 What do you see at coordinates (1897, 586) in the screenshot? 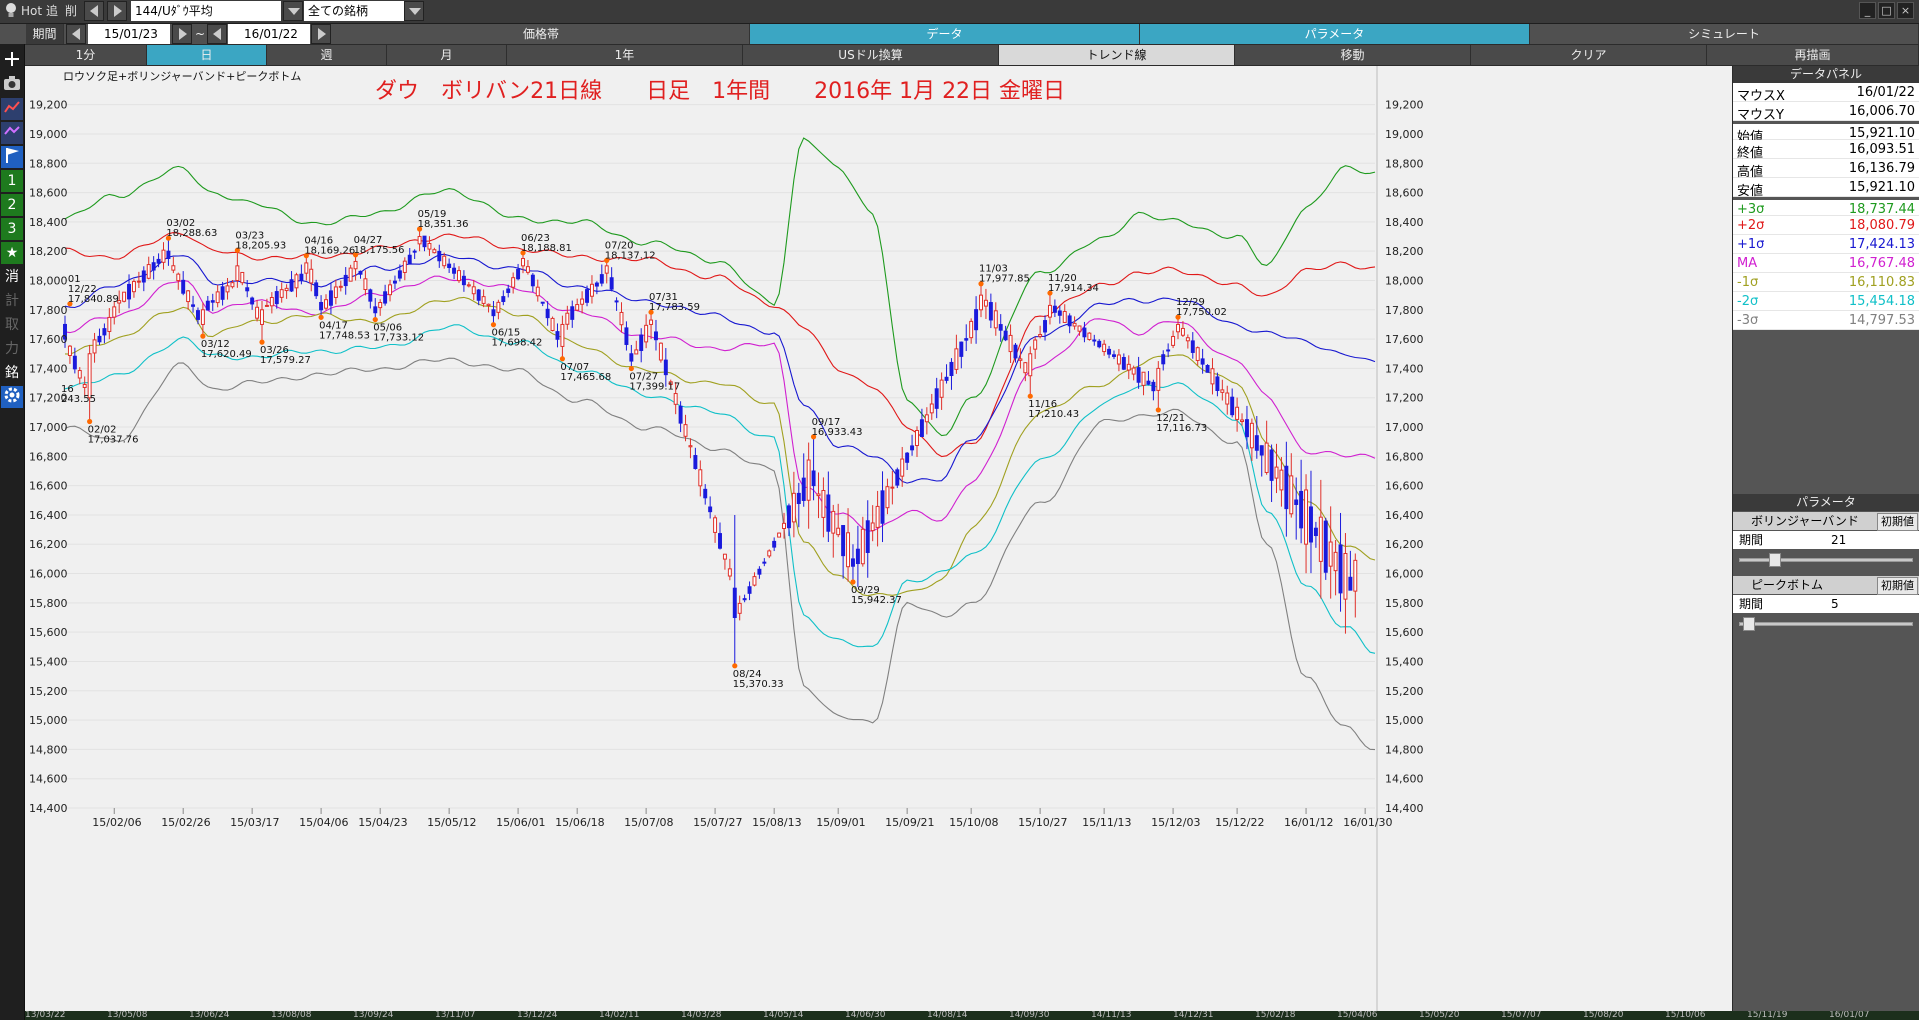
I see `pb-reset-button: 初期値` at bounding box center [1897, 586].